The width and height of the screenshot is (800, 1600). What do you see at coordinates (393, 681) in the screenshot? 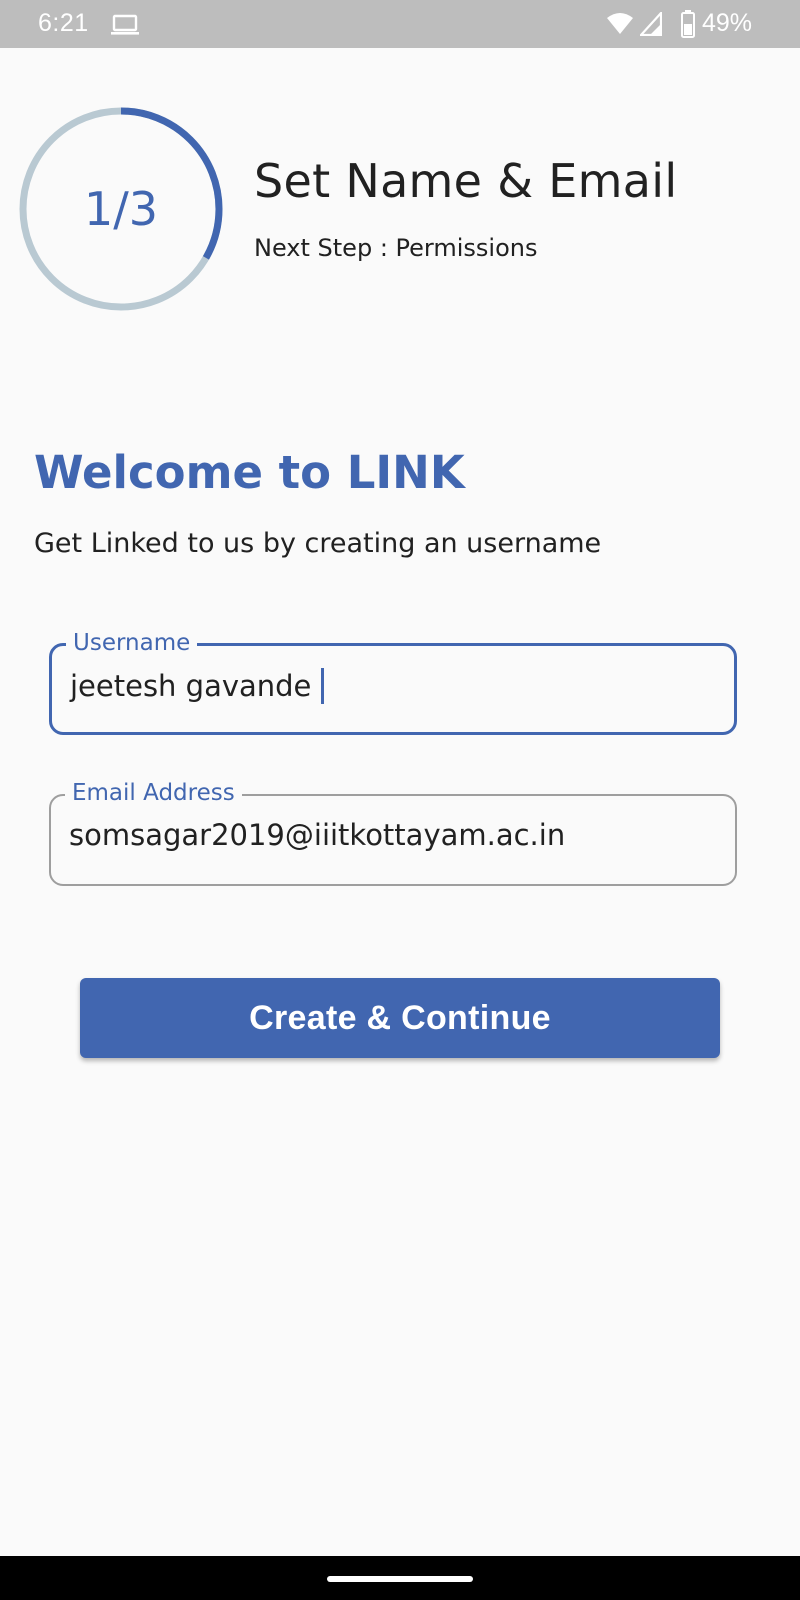
I see `username-field: Username jeetesh gavande` at bounding box center [393, 681].